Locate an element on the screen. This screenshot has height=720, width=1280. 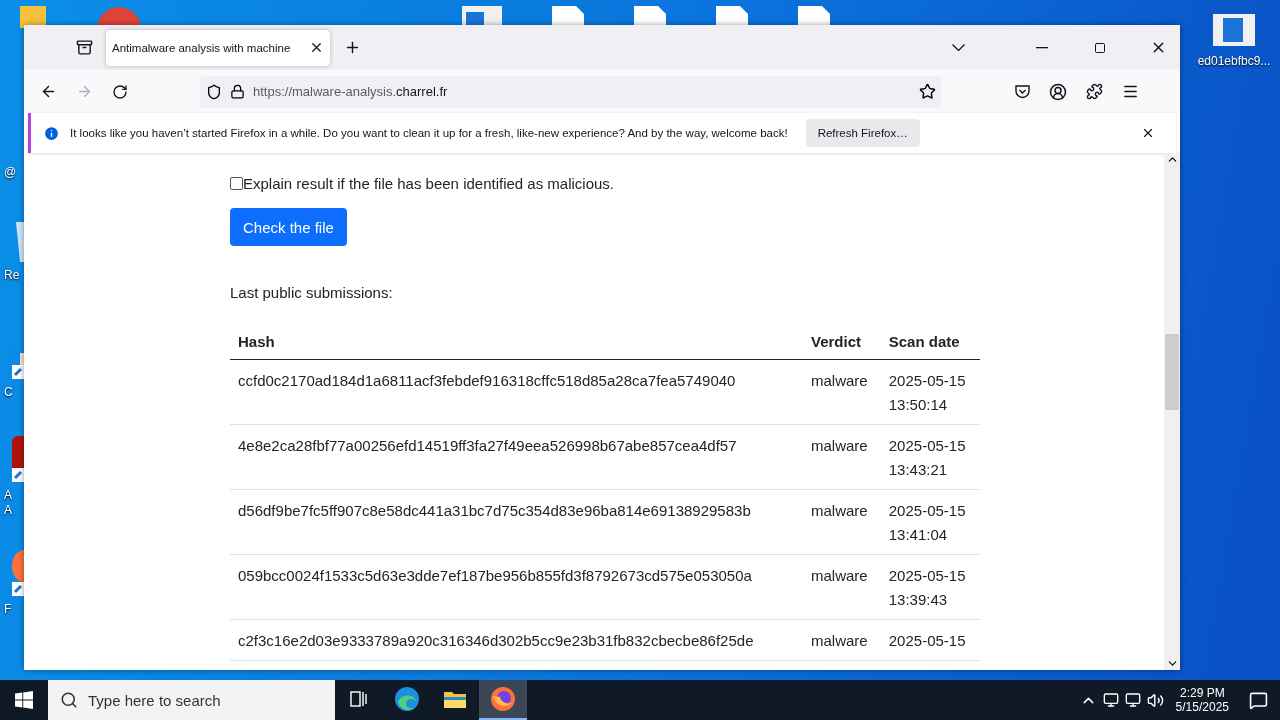
shortcut-icon is located at coordinates (18, 366).